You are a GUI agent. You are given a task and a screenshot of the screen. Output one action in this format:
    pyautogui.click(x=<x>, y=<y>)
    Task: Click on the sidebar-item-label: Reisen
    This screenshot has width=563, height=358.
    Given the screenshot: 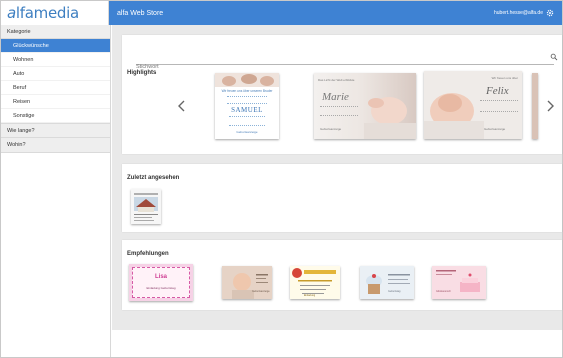 What is the action you would take?
    pyautogui.click(x=22, y=101)
    